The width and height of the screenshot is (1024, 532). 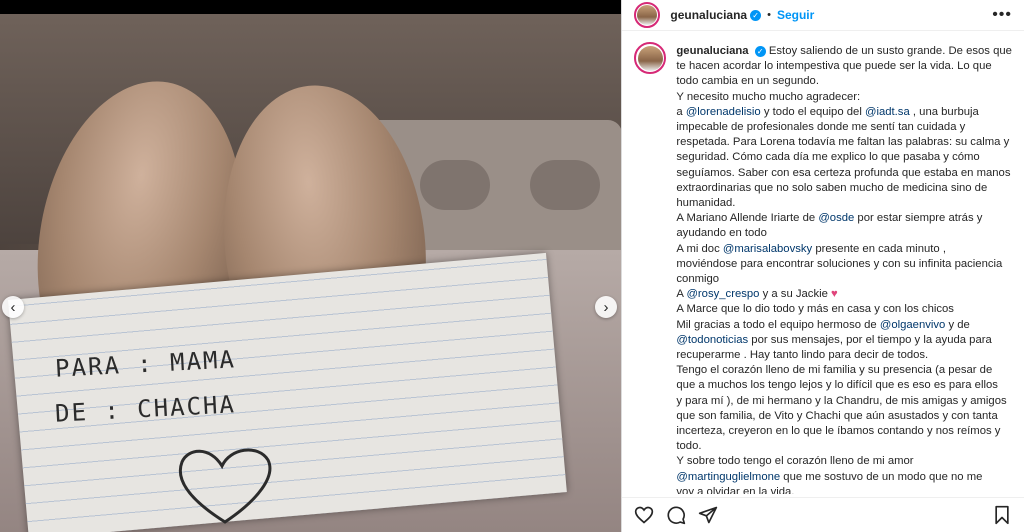 I want to click on action-bar, so click(x=823, y=514).